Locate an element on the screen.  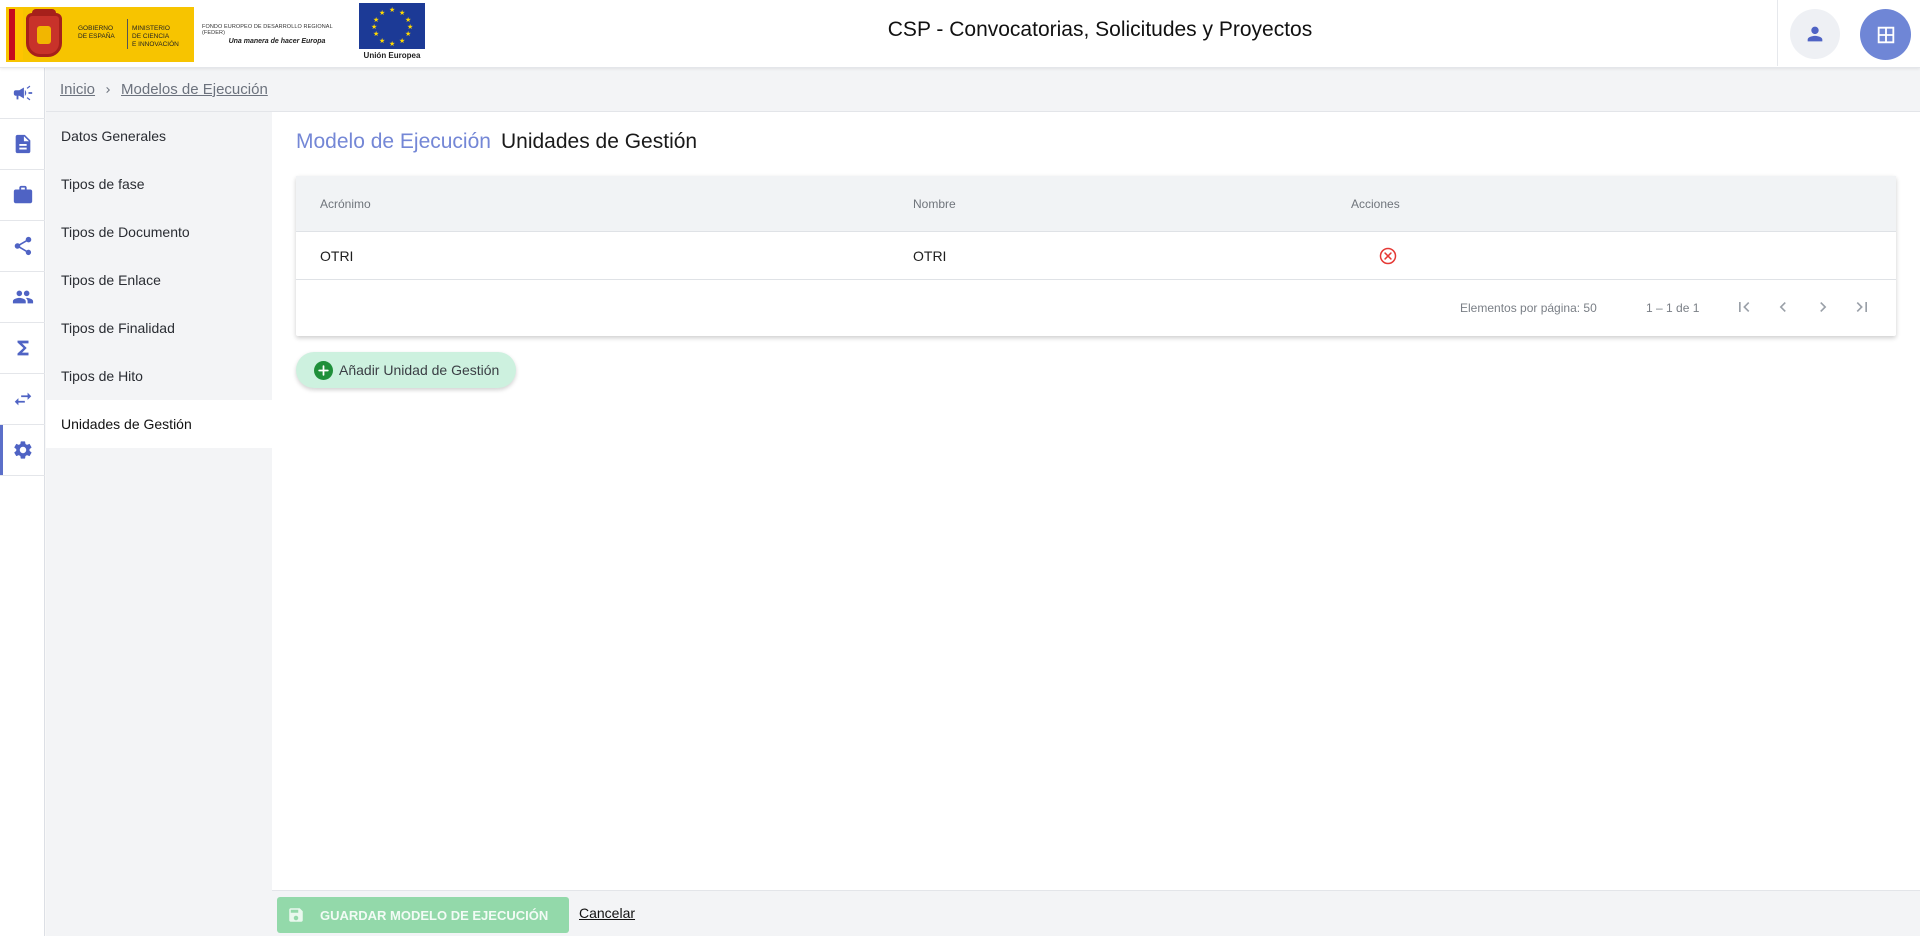
page-title: Modelo de Ejecución Unidades de Gestión is located at coordinates (496, 142).